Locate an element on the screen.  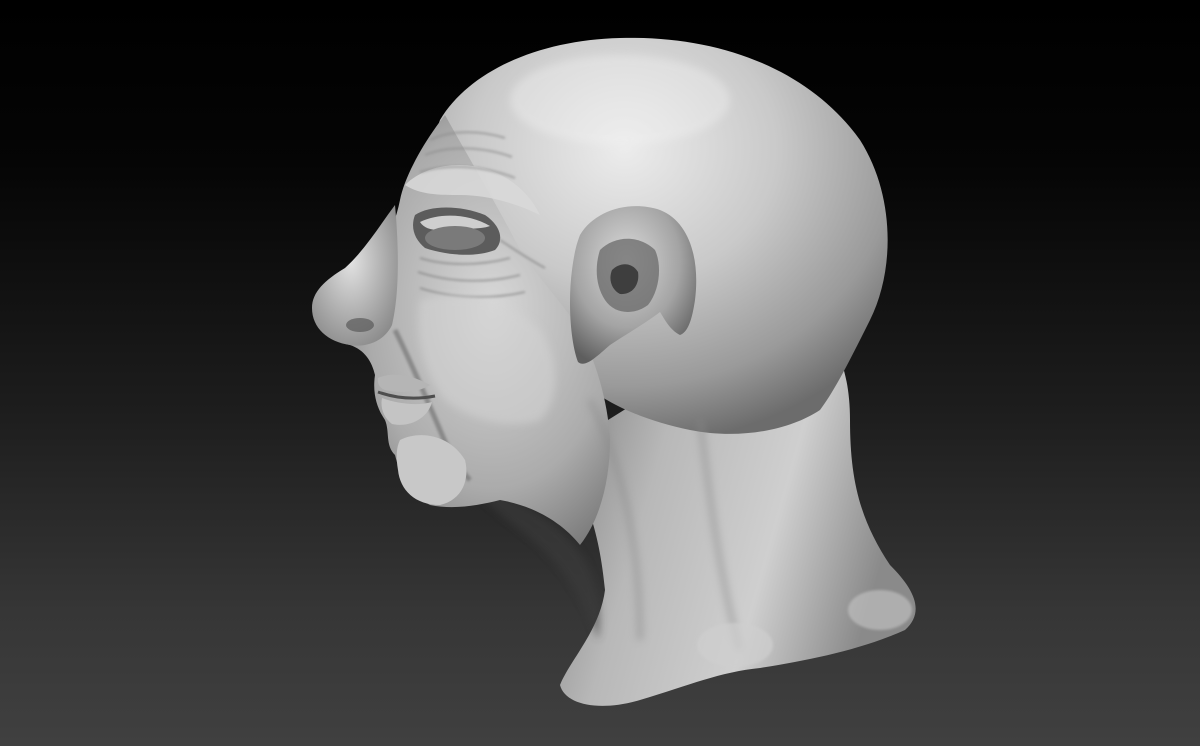
collarbone-knob is located at coordinates (735, 645).